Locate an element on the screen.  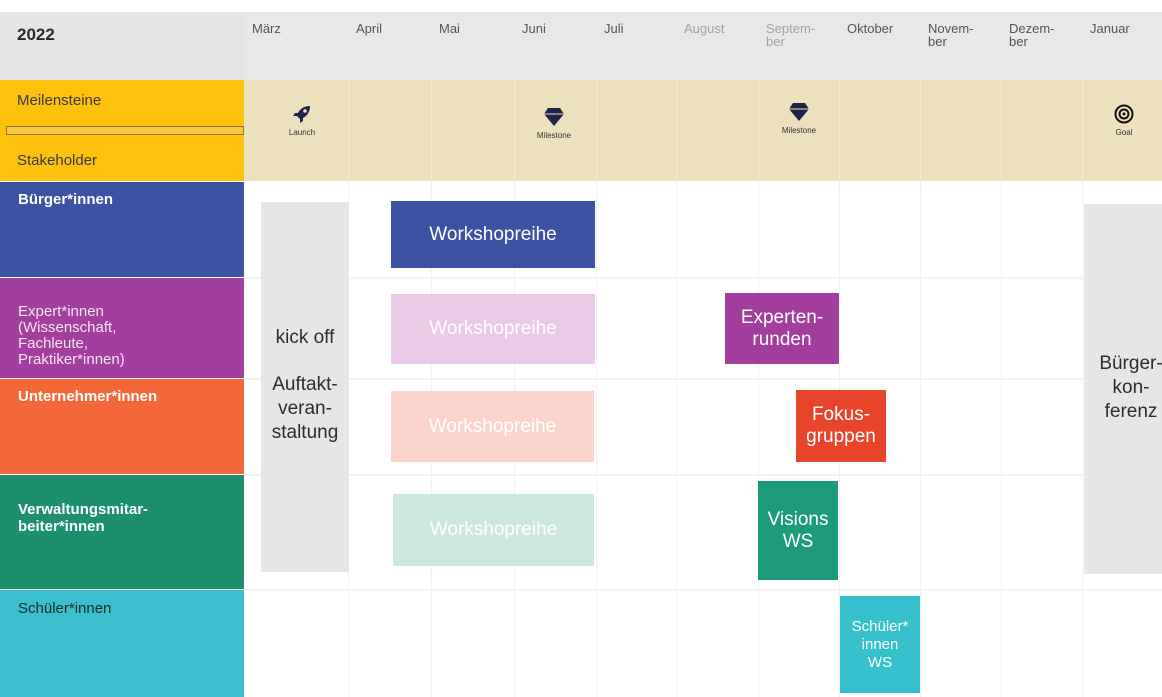
milestone-caption: Launch is located at coordinates (302, 132).